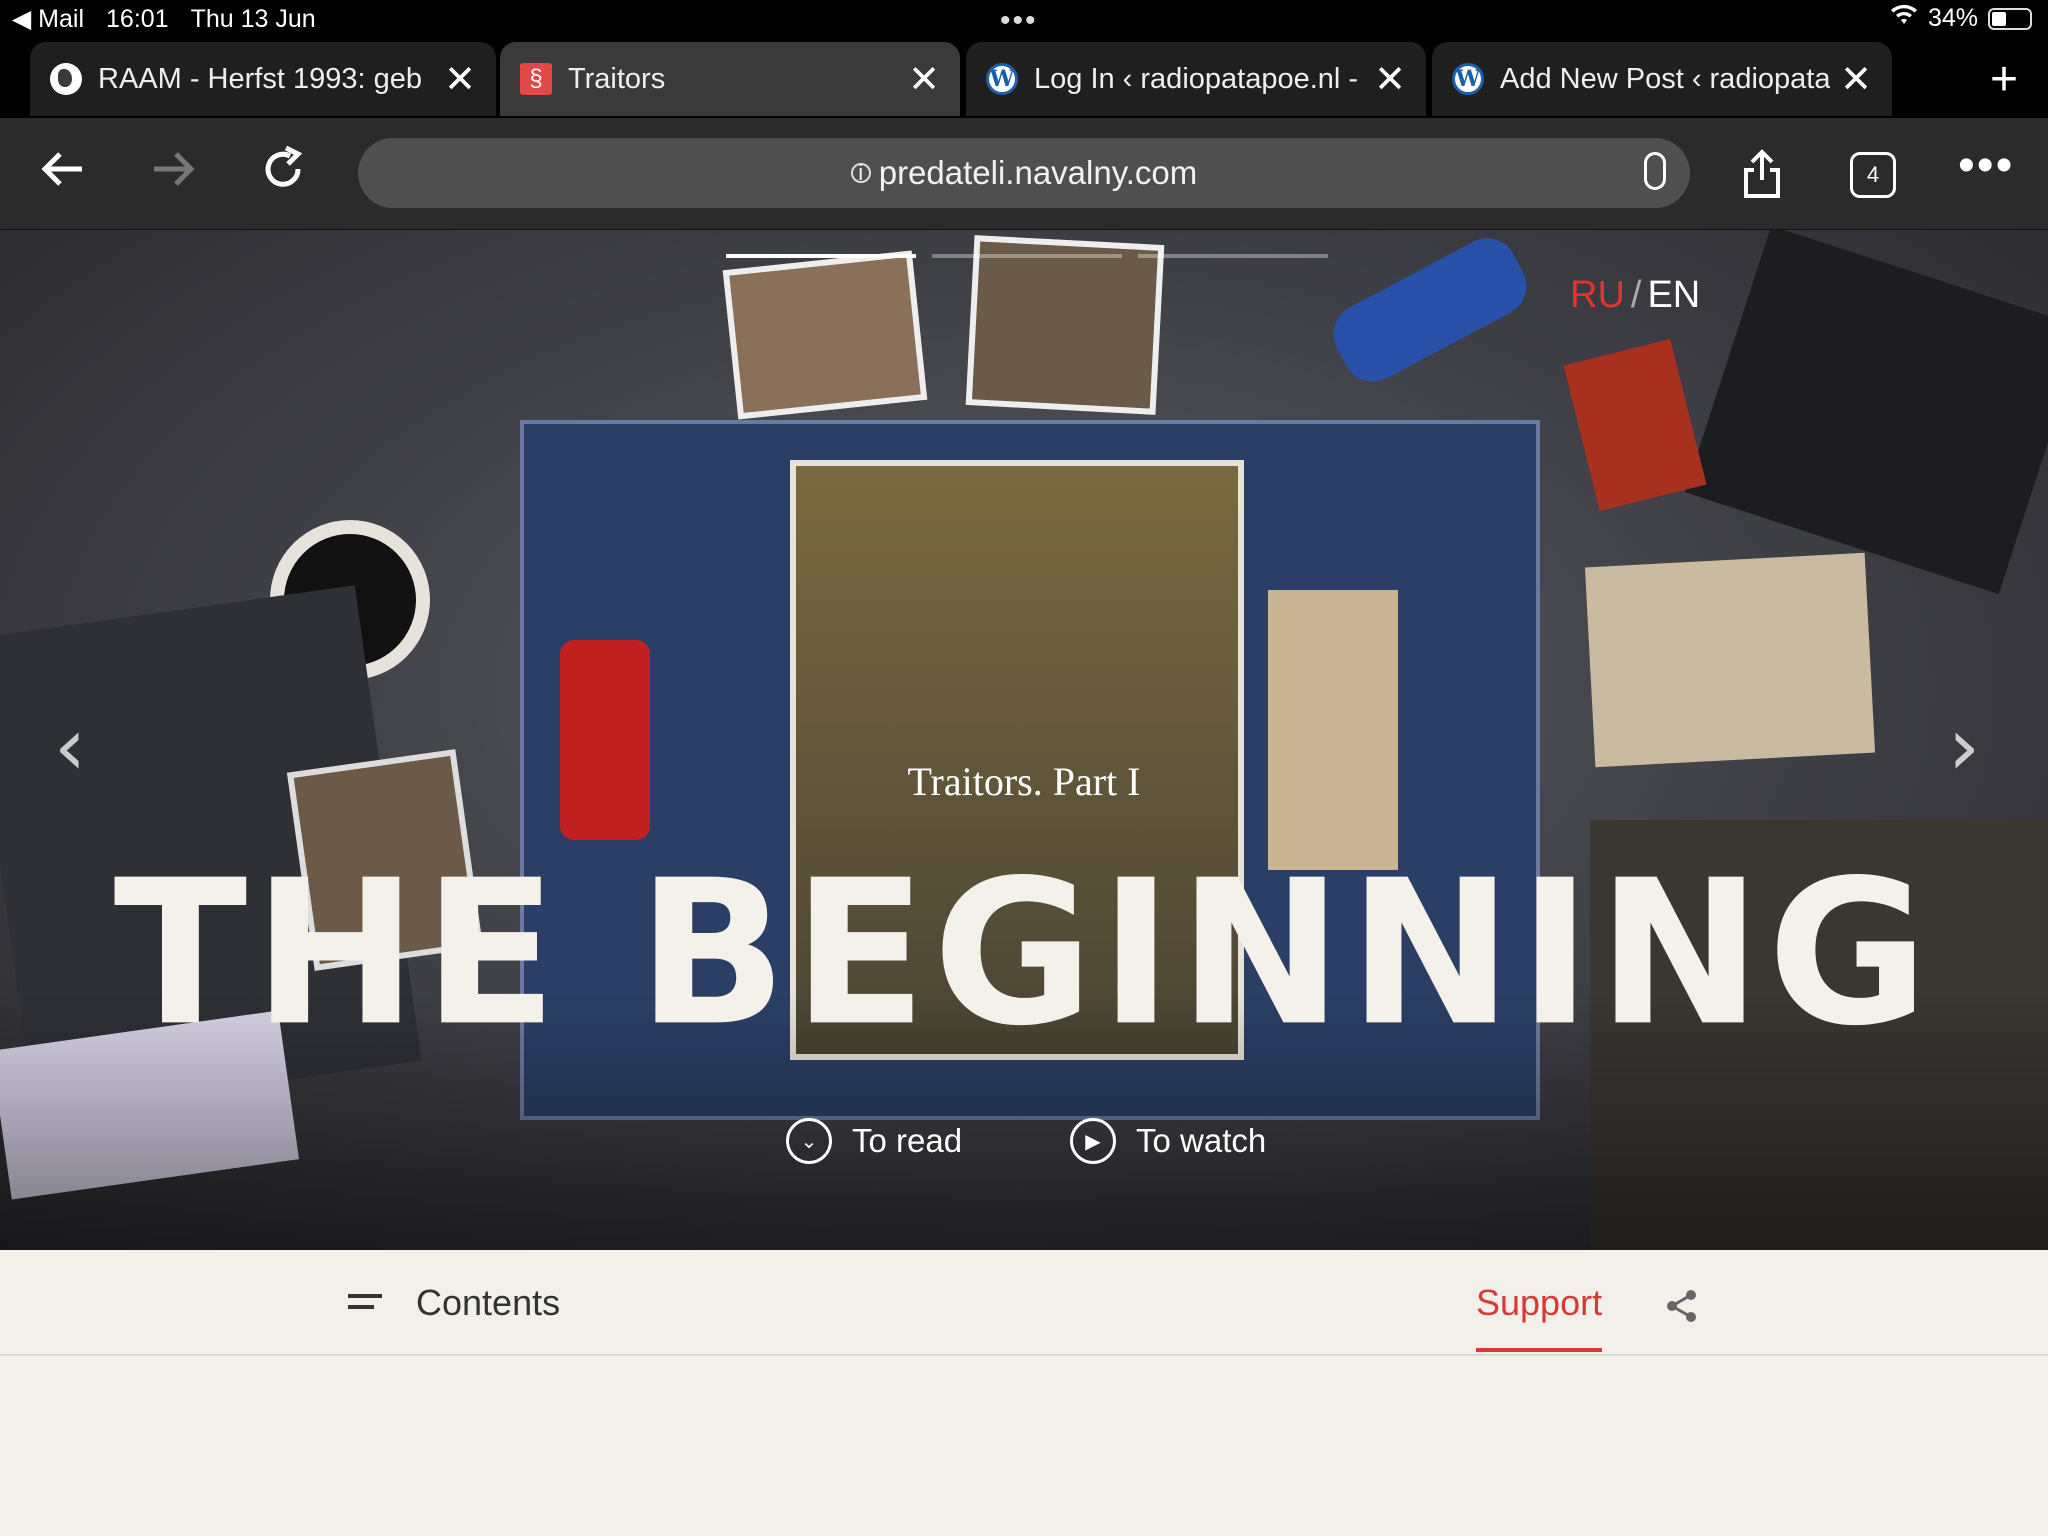  What do you see at coordinates (2004, 79) in the screenshot?
I see `new-tab-plus-icon: +` at bounding box center [2004, 79].